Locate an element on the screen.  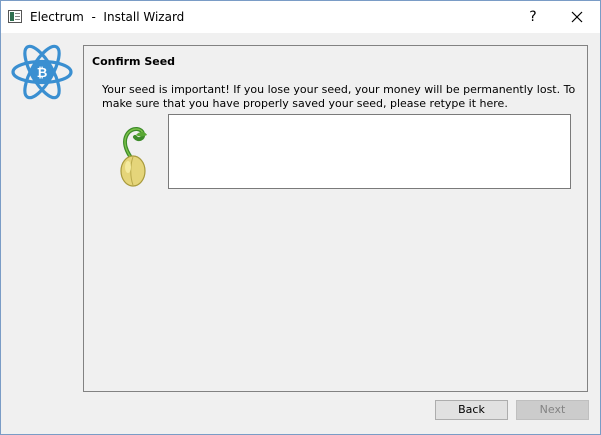
seed-input is located at coordinates (369, 151).